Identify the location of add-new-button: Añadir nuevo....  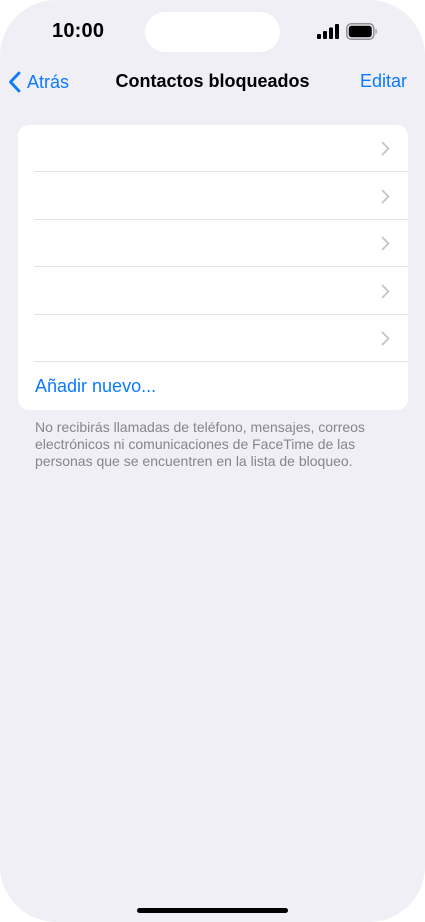
(213, 386).